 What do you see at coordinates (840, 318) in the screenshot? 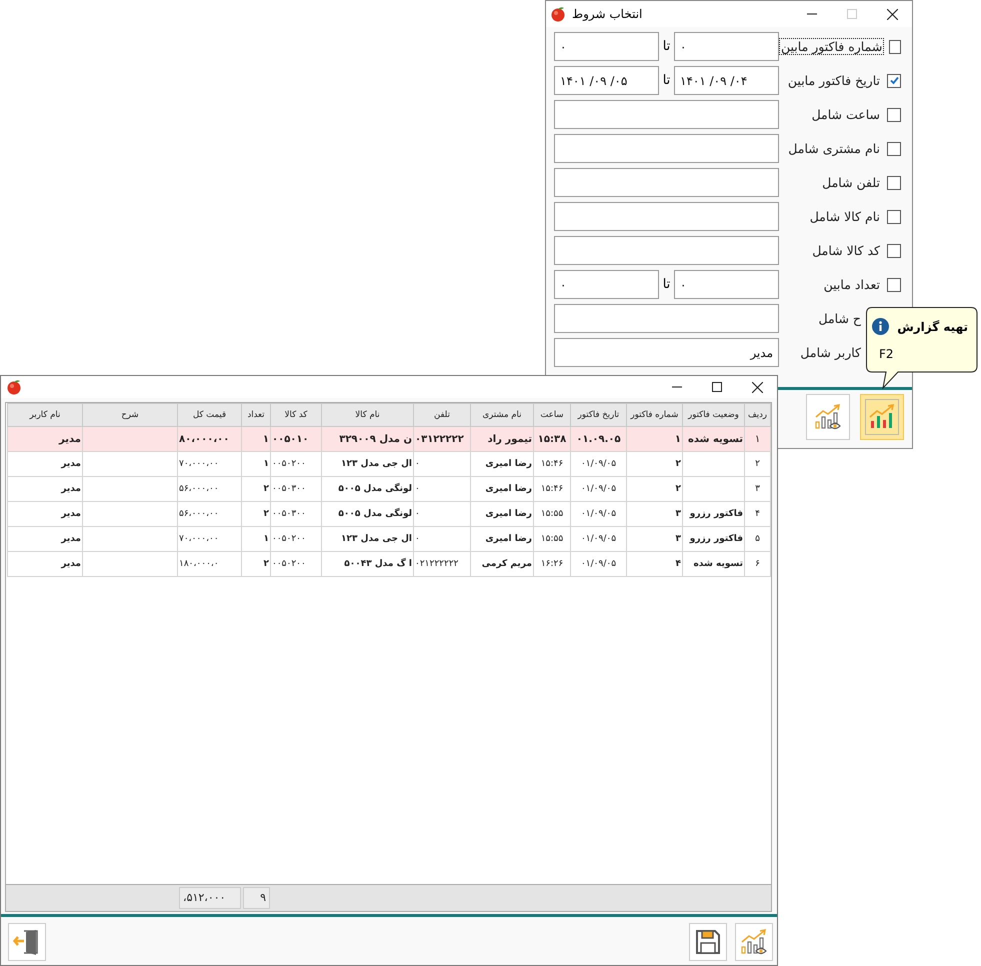
I see `filter-label: ح شامل` at bounding box center [840, 318].